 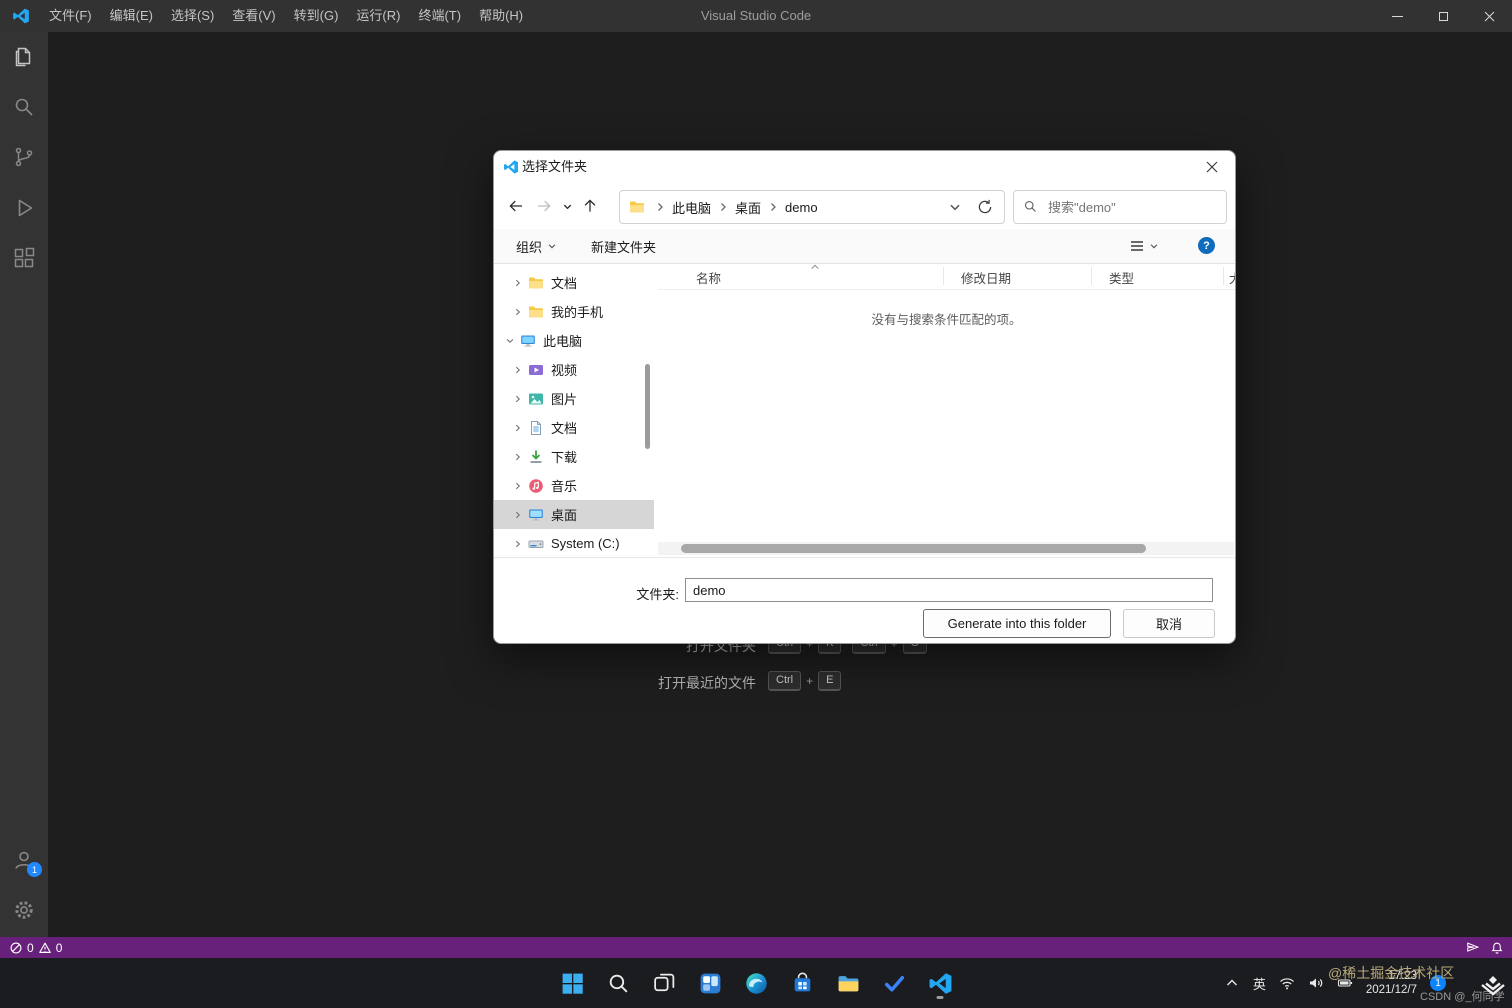 What do you see at coordinates (574, 311) in the screenshot?
I see `tree-item-my-phone: 我的手机` at bounding box center [574, 311].